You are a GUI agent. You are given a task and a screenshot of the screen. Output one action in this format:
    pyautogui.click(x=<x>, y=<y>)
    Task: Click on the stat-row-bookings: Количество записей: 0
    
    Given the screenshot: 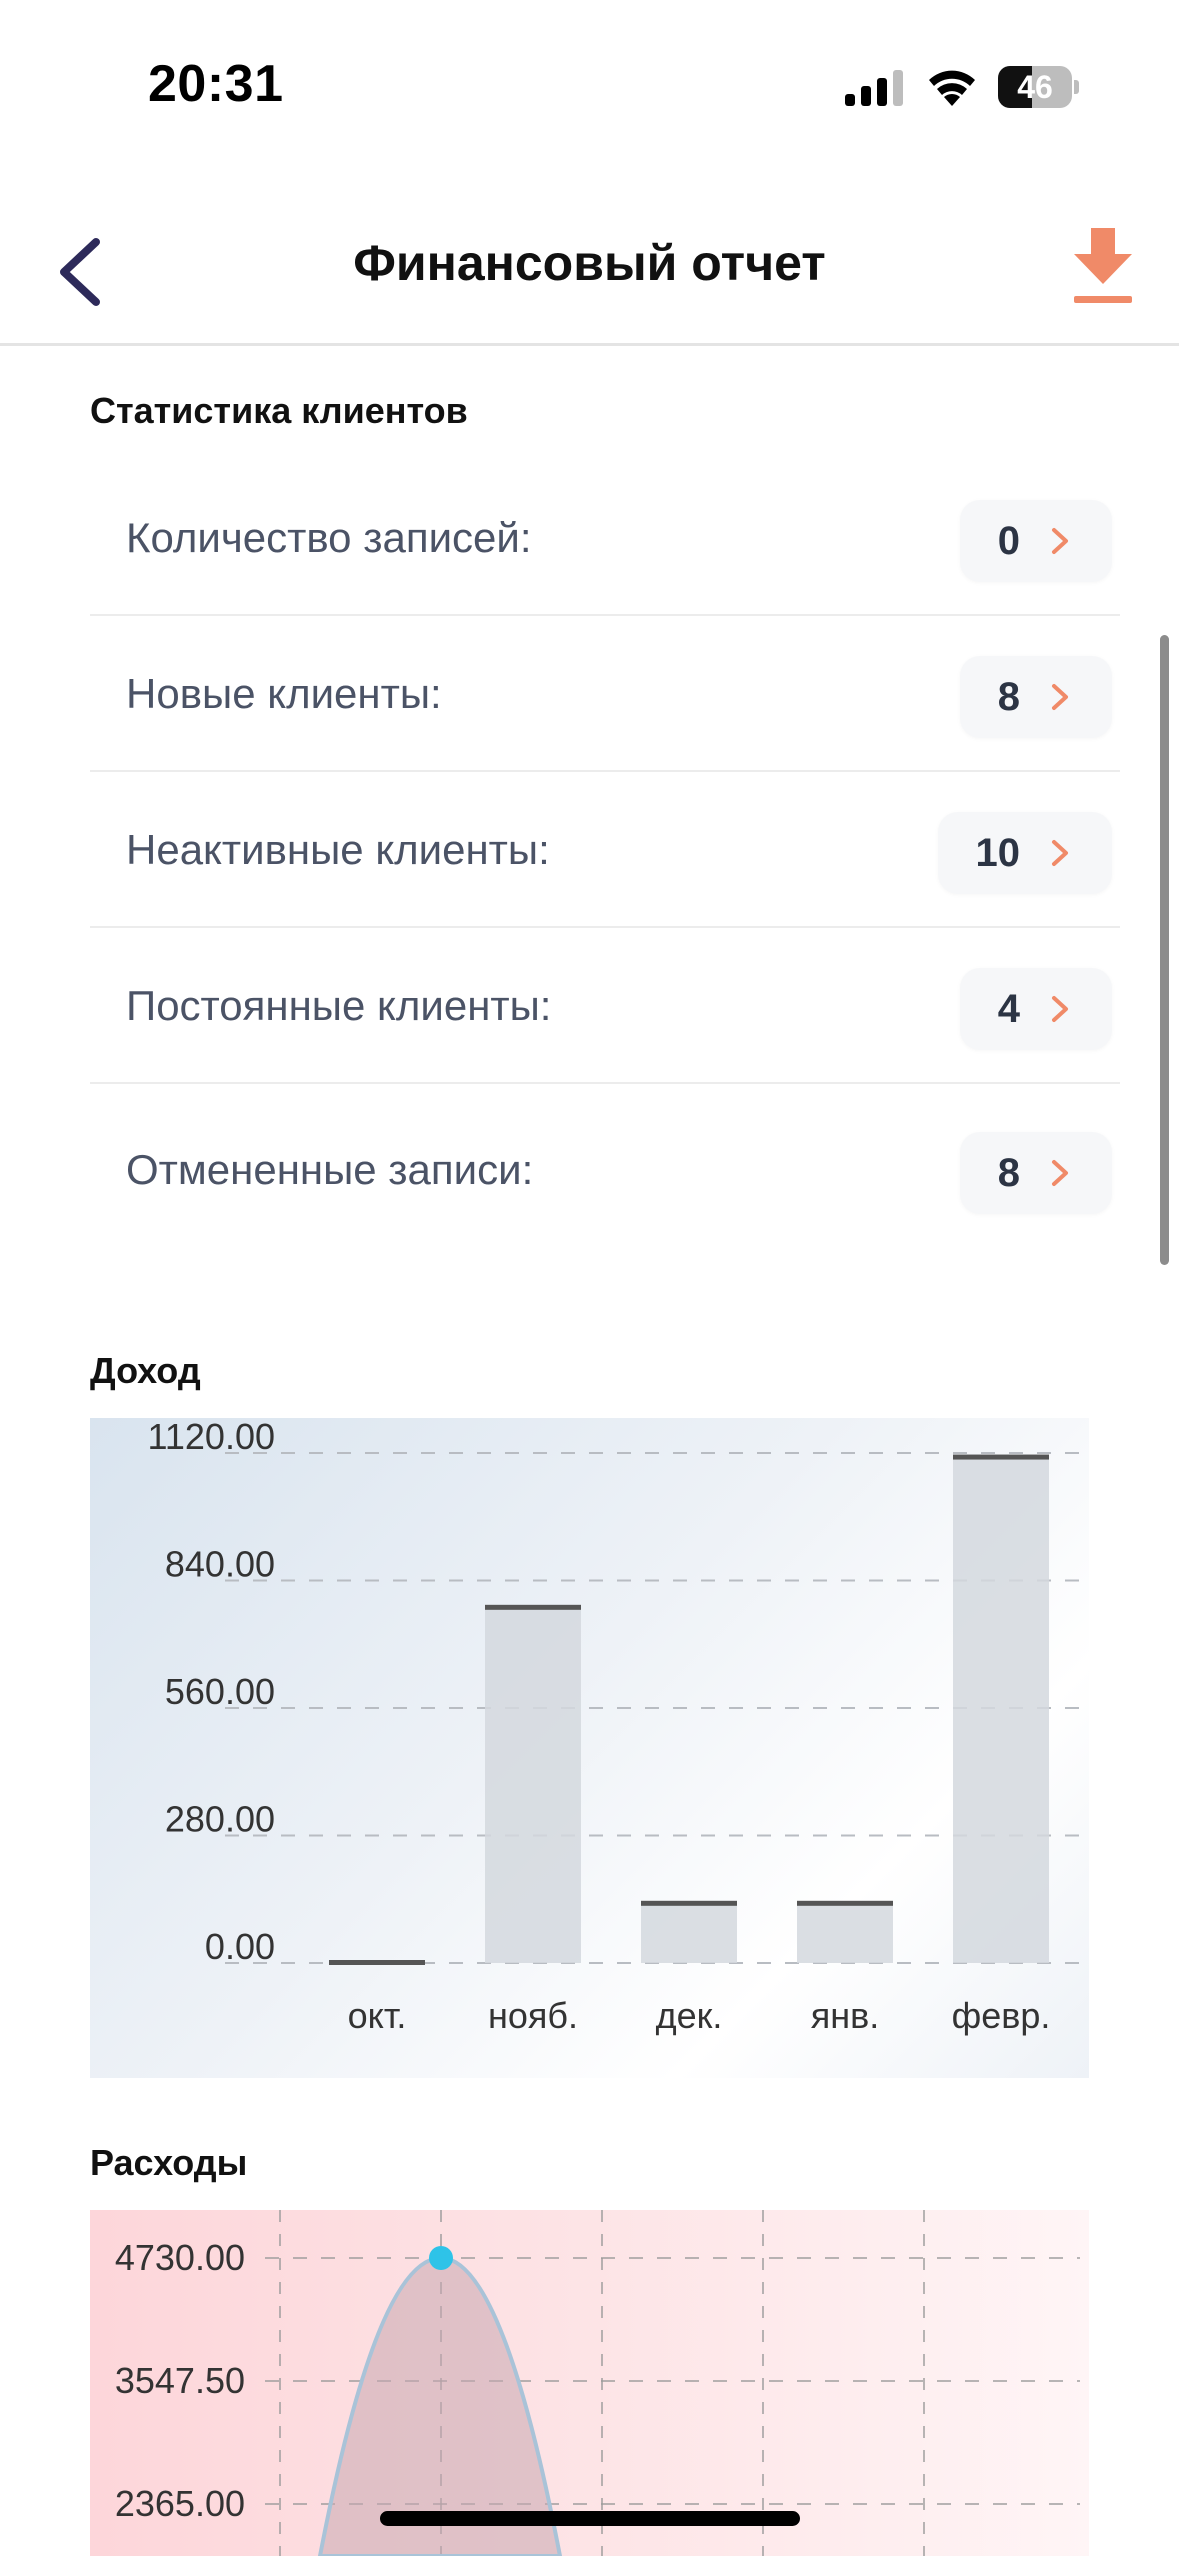 What is the action you would take?
    pyautogui.click(x=605, y=538)
    